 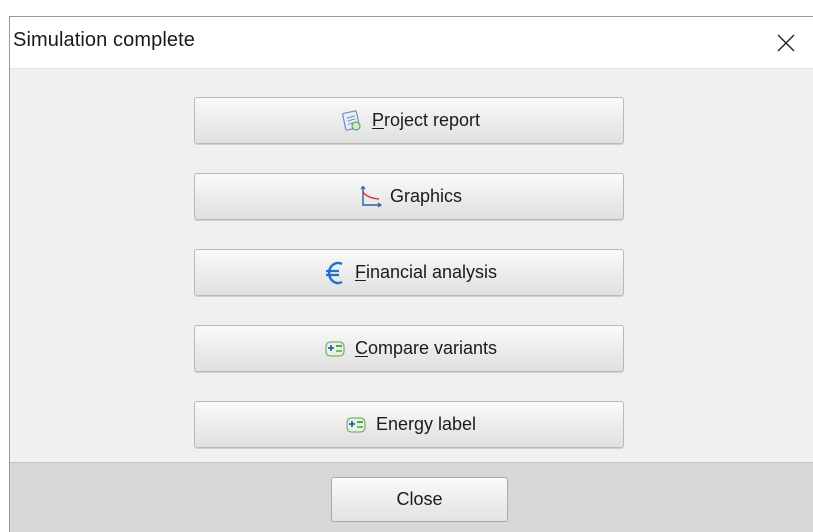 I want to click on dialog-footer: Close, so click(x=411, y=497).